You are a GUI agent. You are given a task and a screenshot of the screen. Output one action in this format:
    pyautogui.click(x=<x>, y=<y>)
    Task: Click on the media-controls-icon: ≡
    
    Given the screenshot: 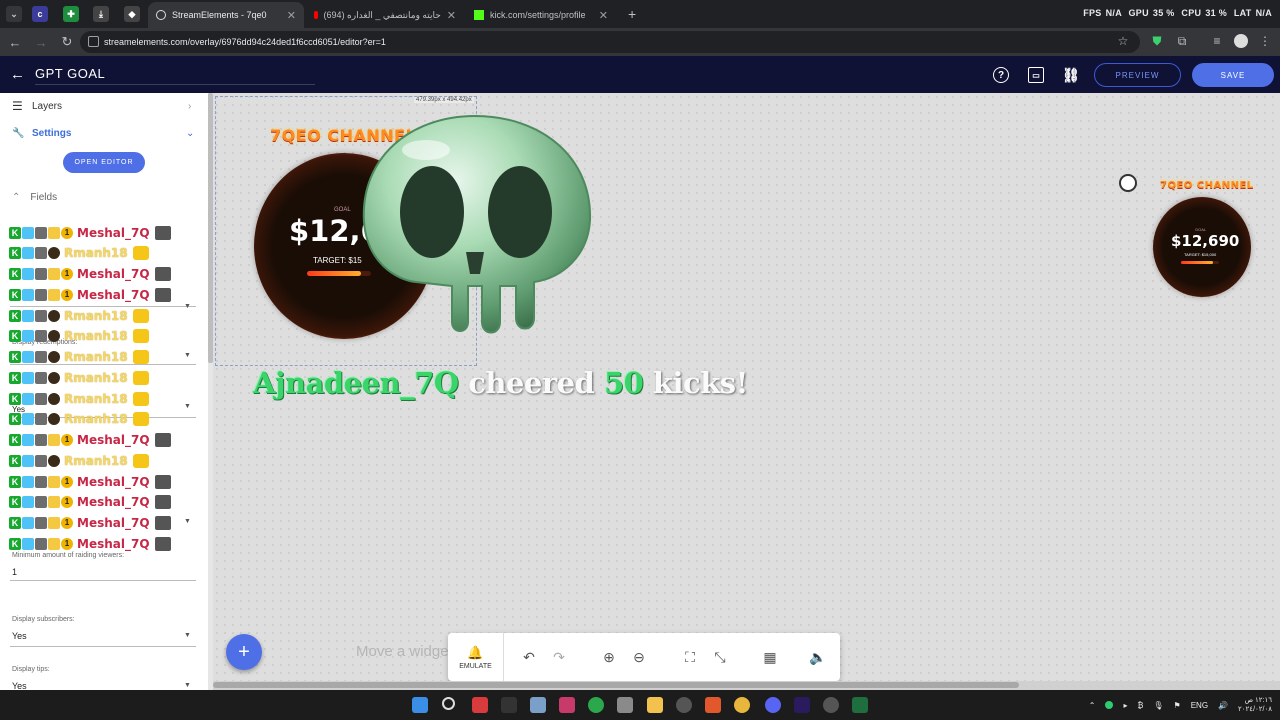 What is the action you would take?
    pyautogui.click(x=1217, y=41)
    